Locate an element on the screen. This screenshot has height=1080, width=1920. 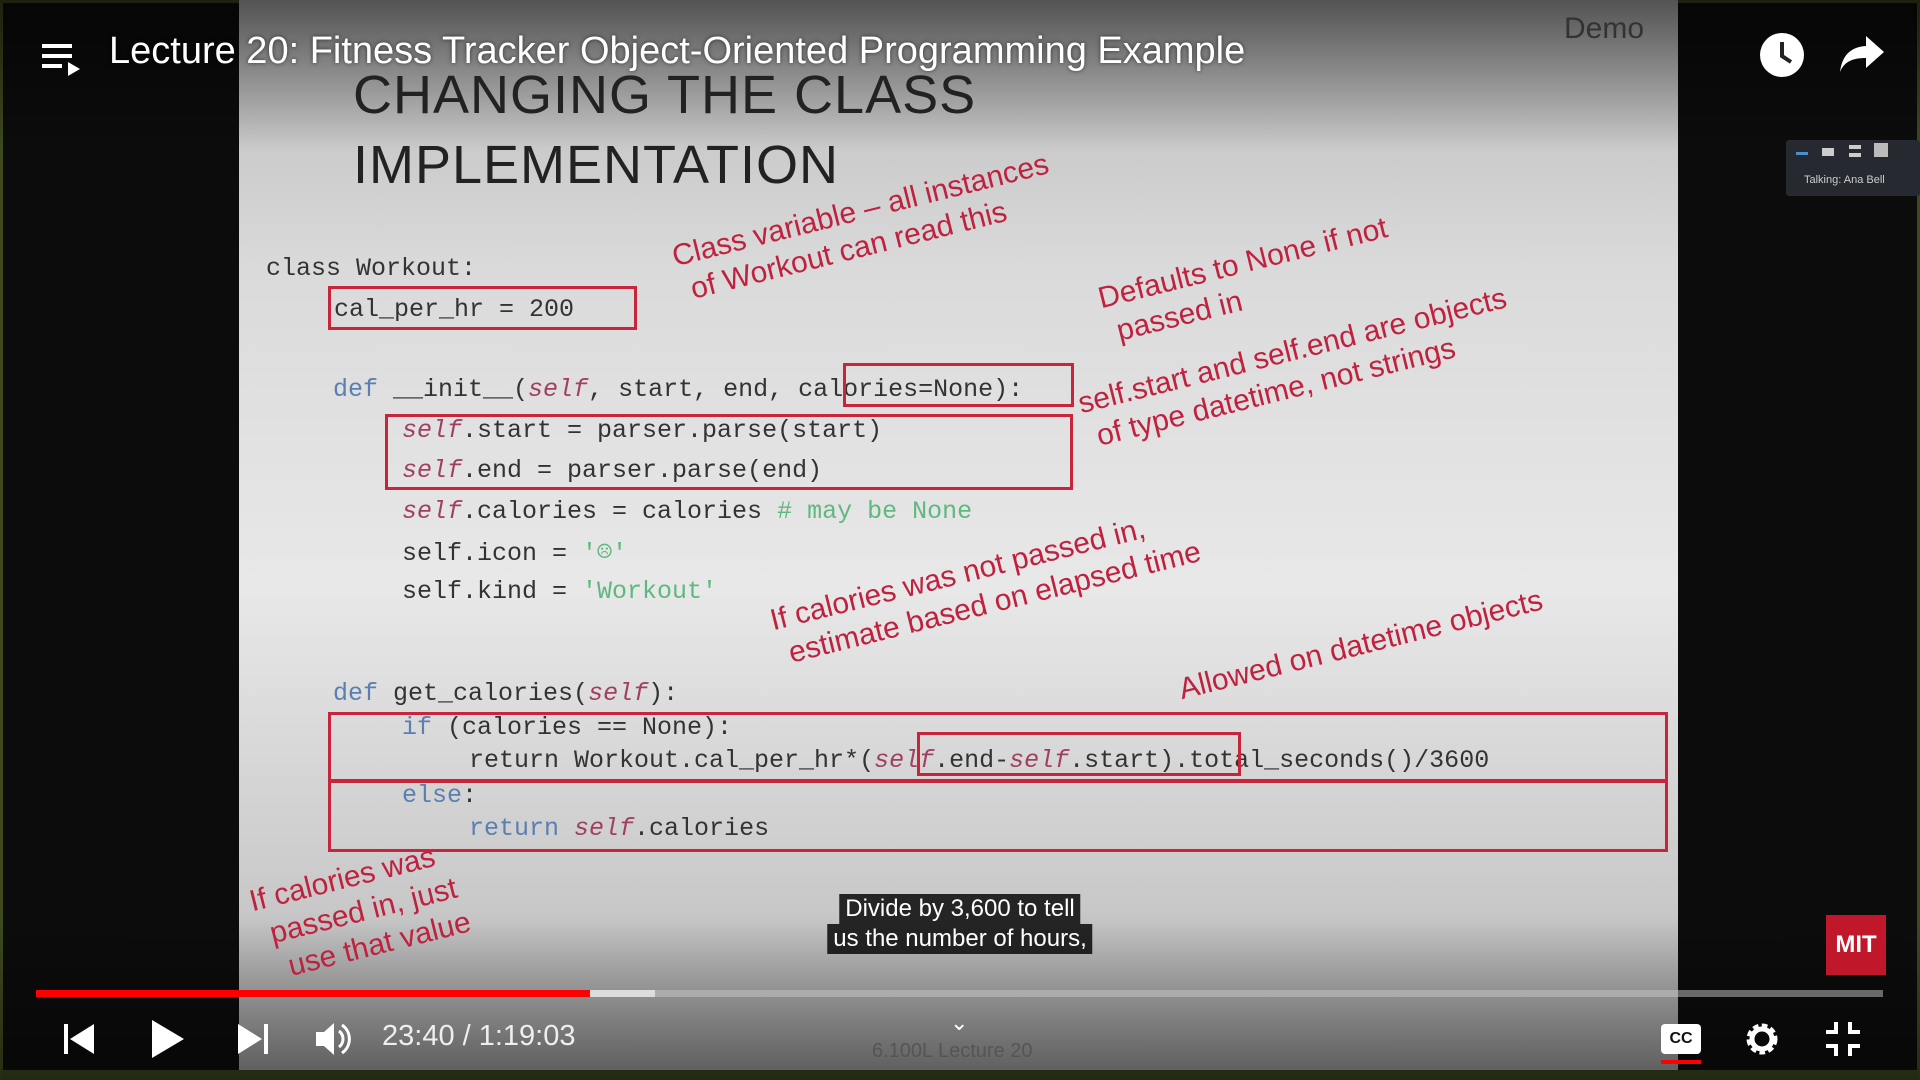
talking-label: Talking: Ana Bell is located at coordinates (1844, 180).